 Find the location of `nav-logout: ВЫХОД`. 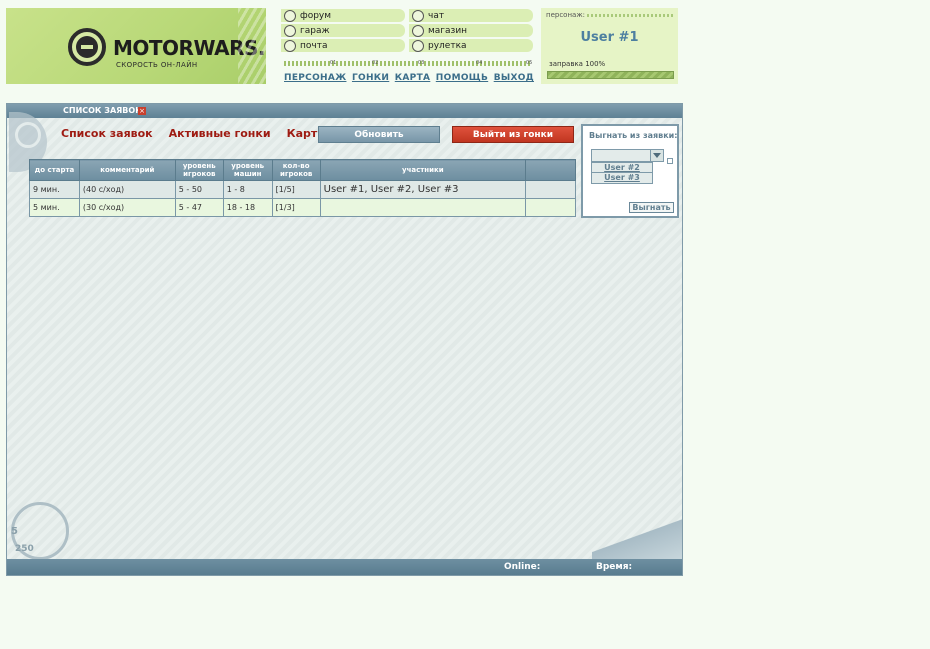

nav-logout: ВЫХОД is located at coordinates (514, 78).